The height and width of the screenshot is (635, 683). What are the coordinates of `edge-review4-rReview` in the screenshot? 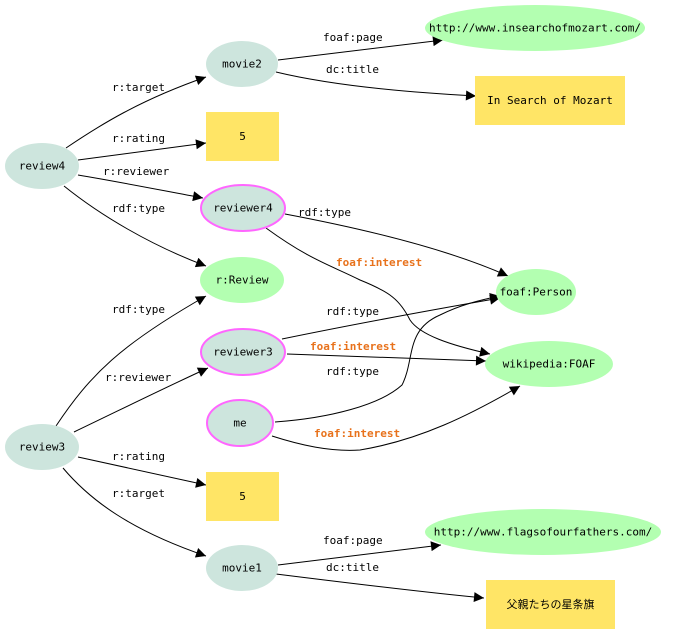 It's located at (135, 226).